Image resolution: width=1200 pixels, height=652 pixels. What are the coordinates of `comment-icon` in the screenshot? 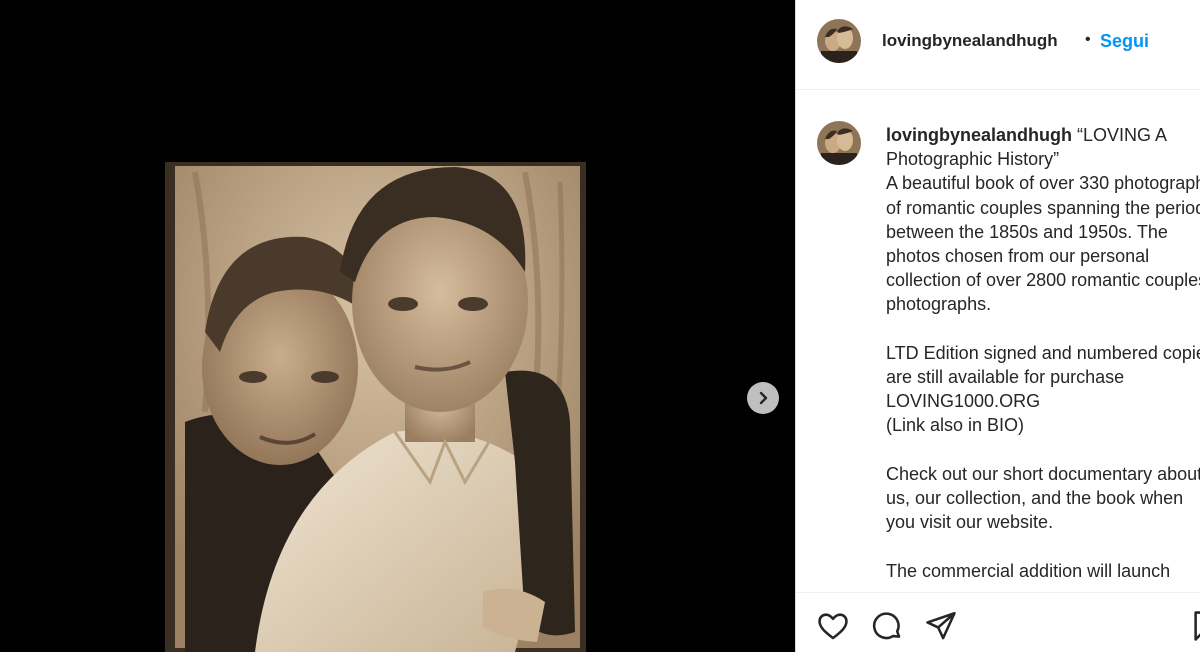 It's located at (886, 626).